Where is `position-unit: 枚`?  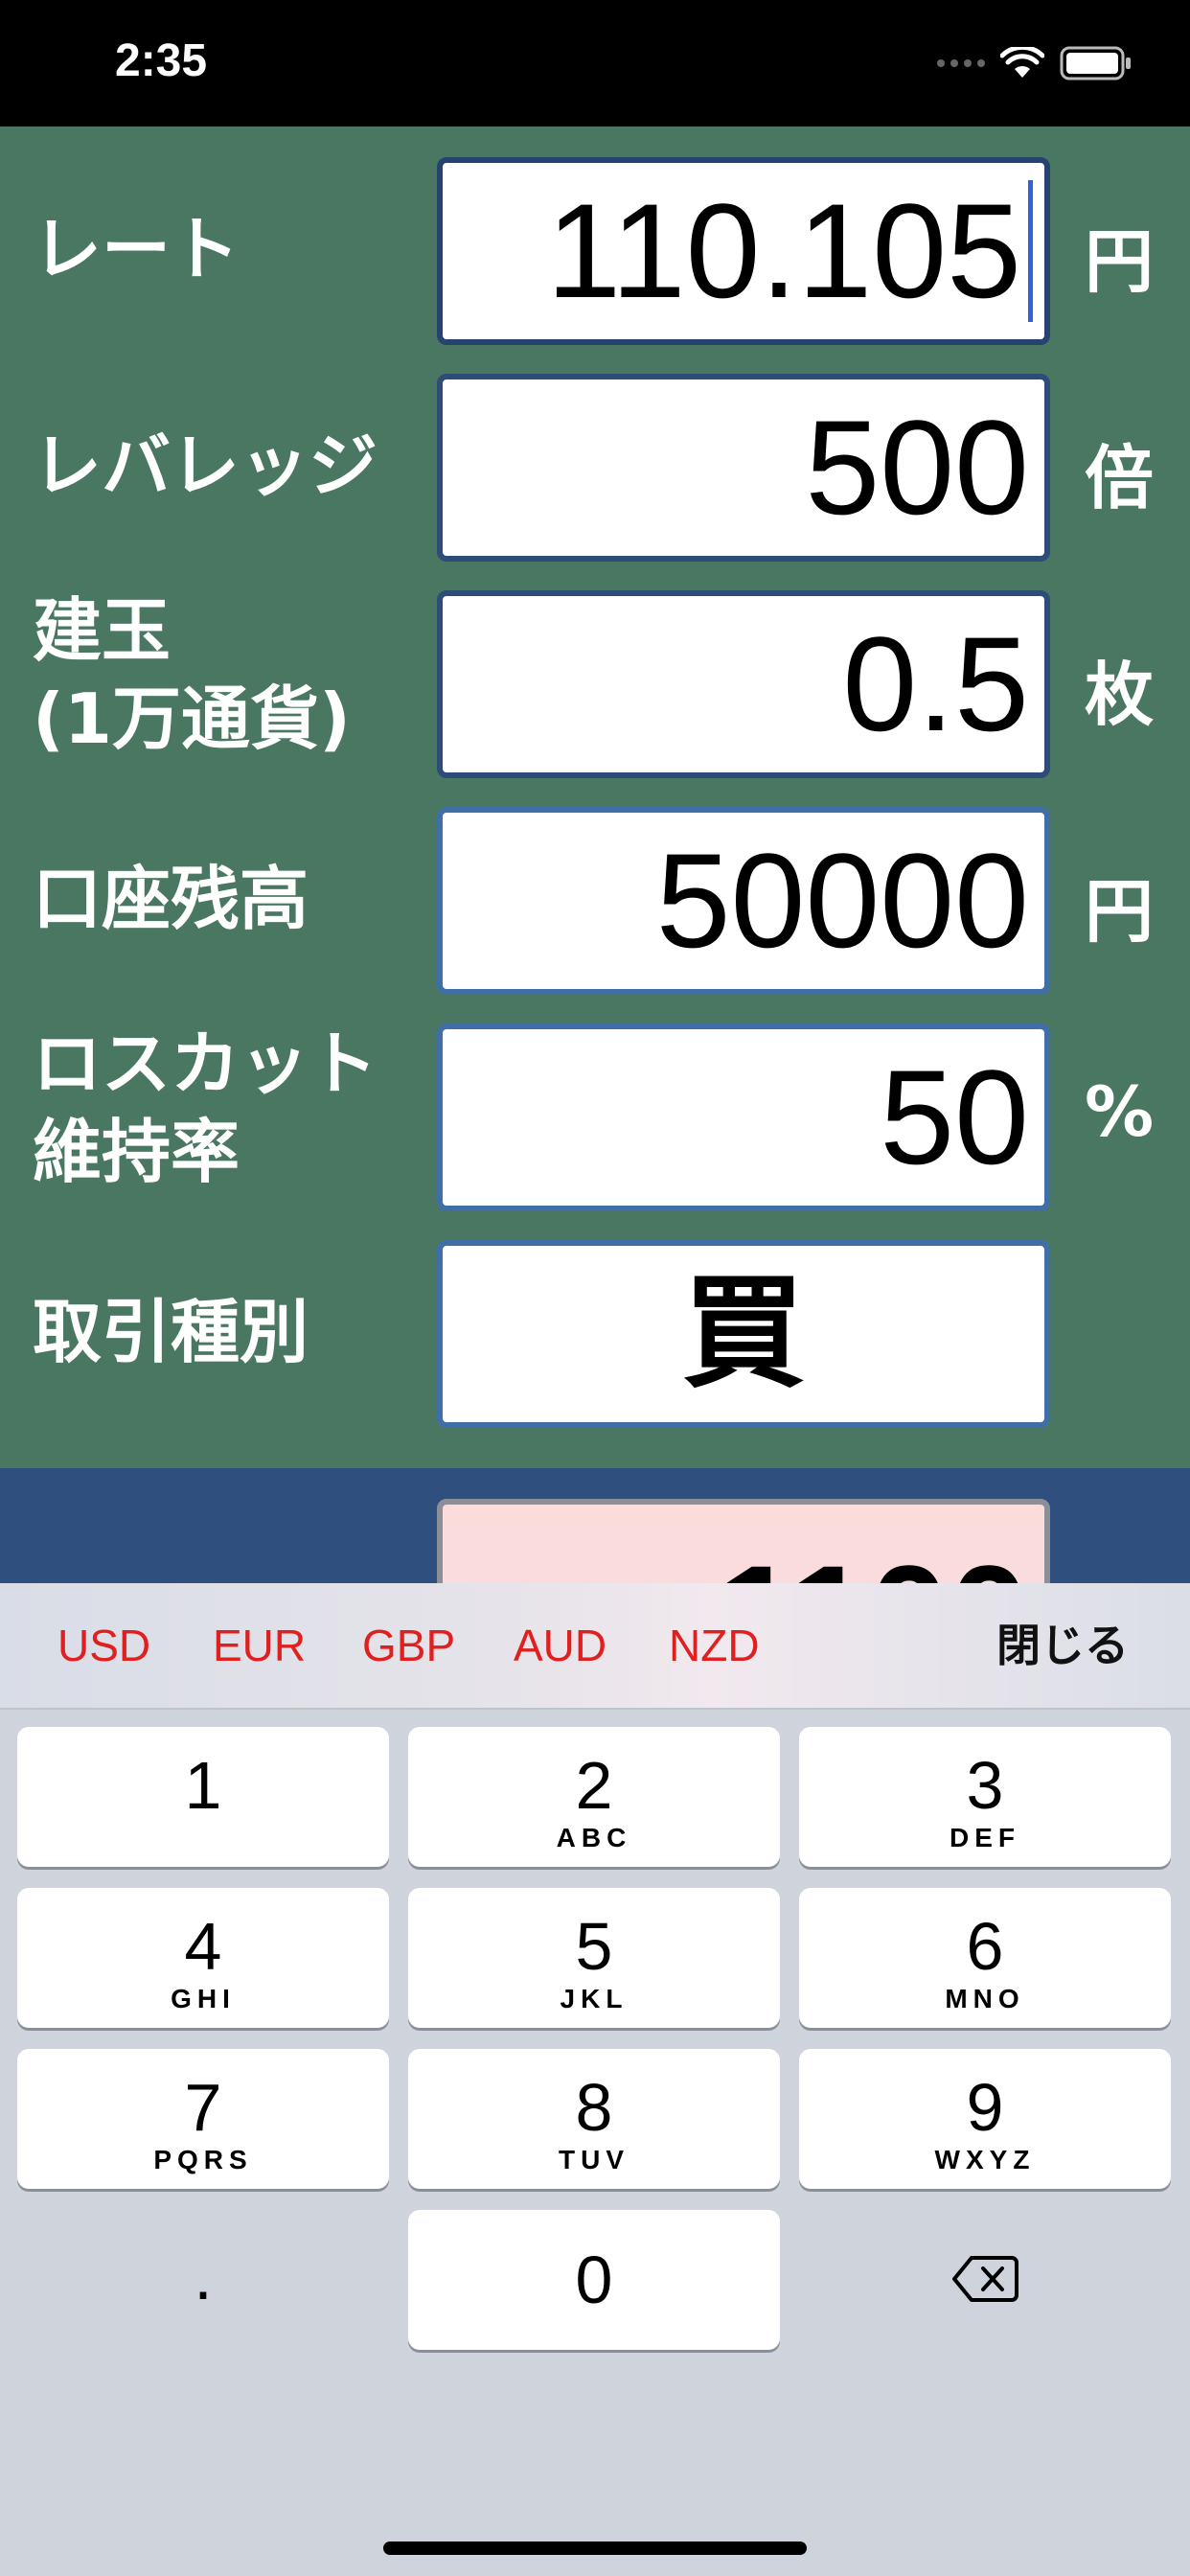 position-unit: 枚 is located at coordinates (1120, 695).